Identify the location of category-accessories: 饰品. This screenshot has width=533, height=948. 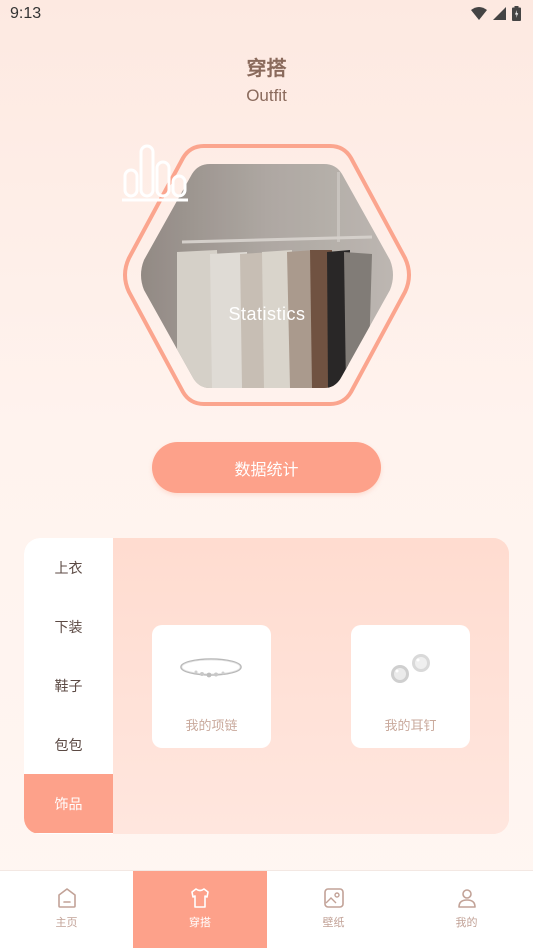
(68, 803).